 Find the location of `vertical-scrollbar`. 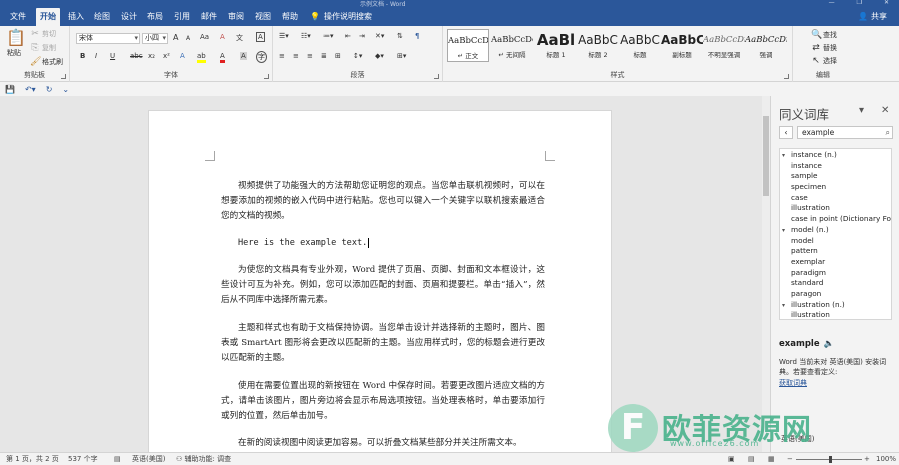

vertical-scrollbar is located at coordinates (766, 274).